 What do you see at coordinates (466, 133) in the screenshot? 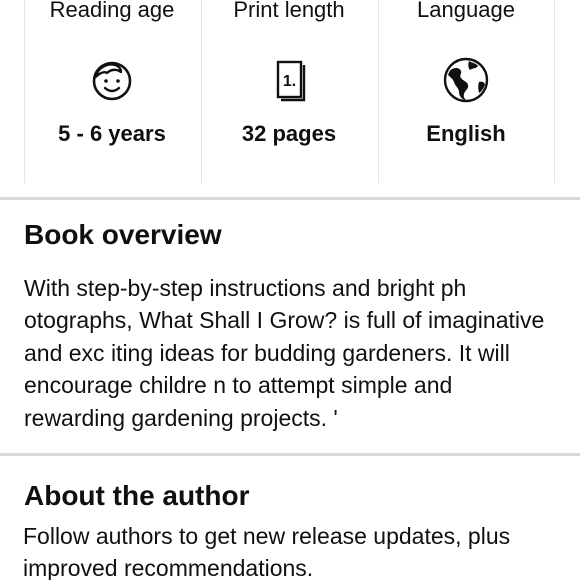
I see `attribute-value: English` at bounding box center [466, 133].